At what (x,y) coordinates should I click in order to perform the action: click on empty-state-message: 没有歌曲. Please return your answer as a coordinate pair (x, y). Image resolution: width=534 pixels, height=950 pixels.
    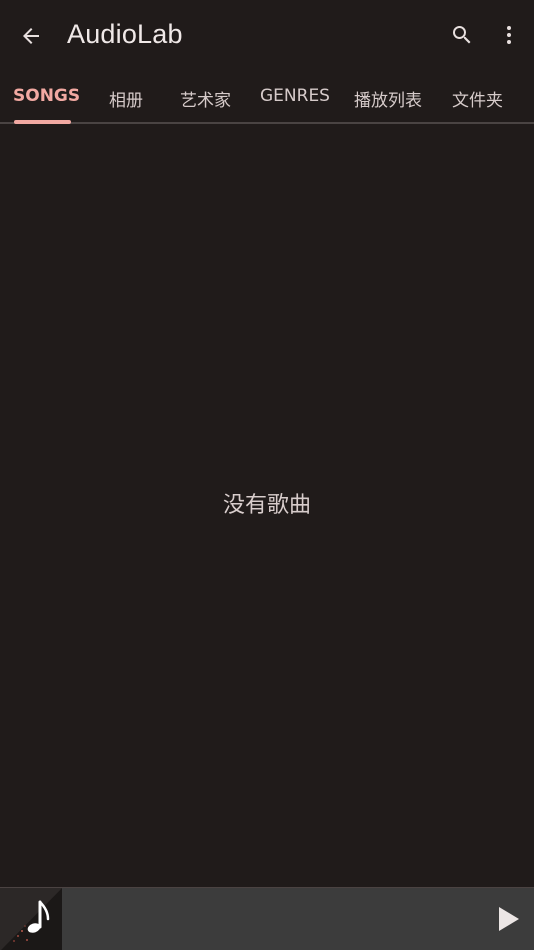
    Looking at the image, I should click on (266, 505).